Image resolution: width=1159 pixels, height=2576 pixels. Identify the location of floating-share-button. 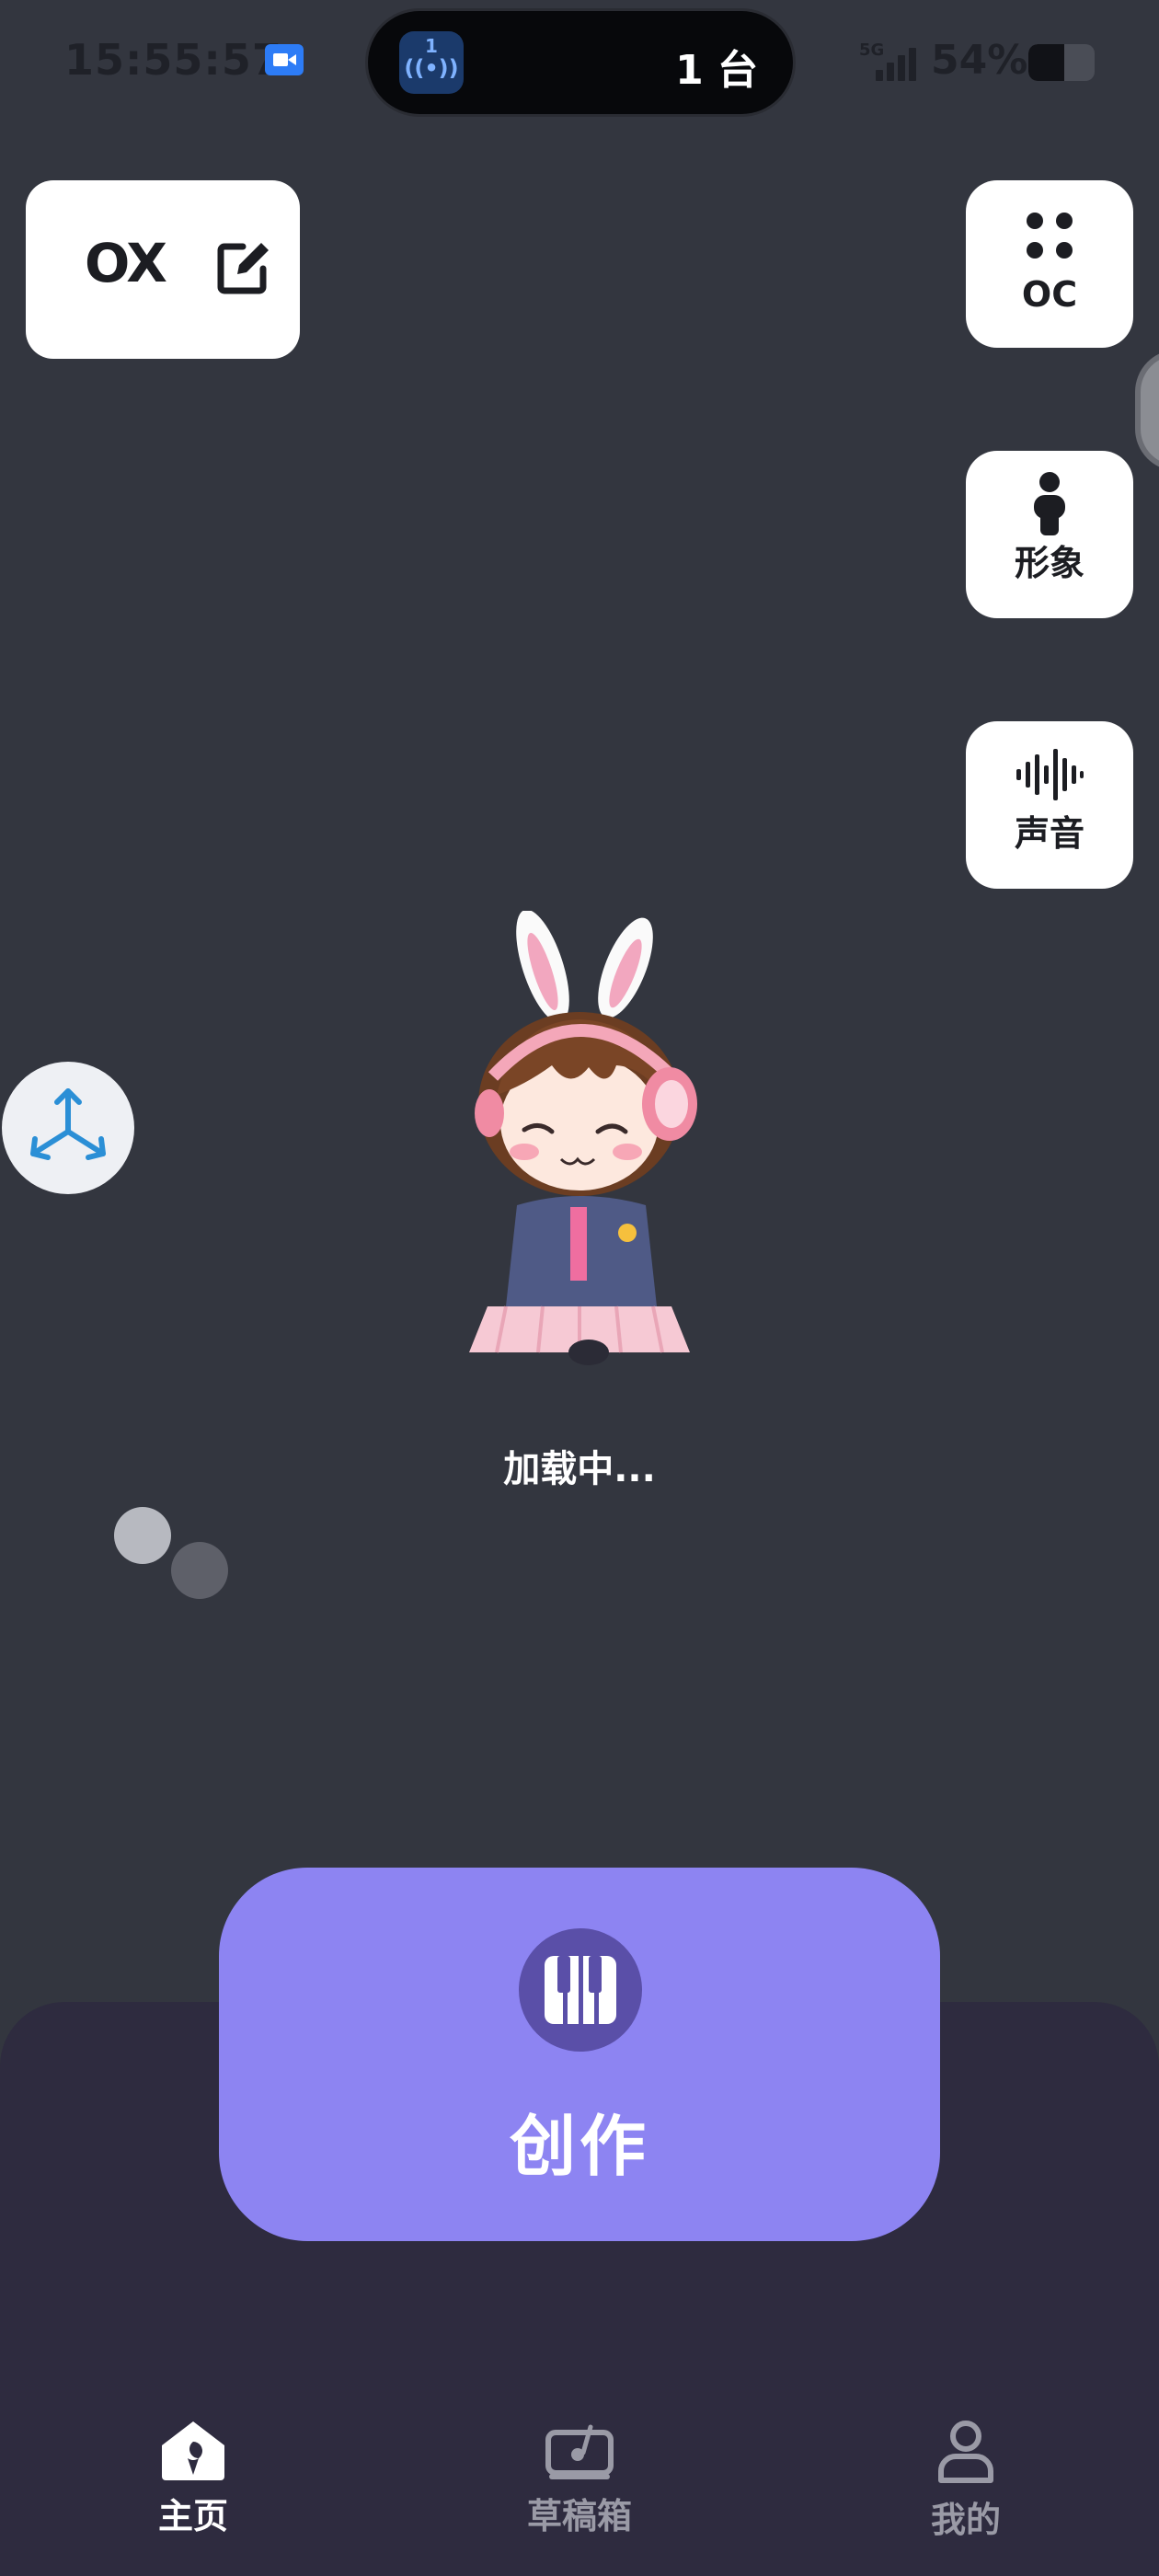
(68, 1128).